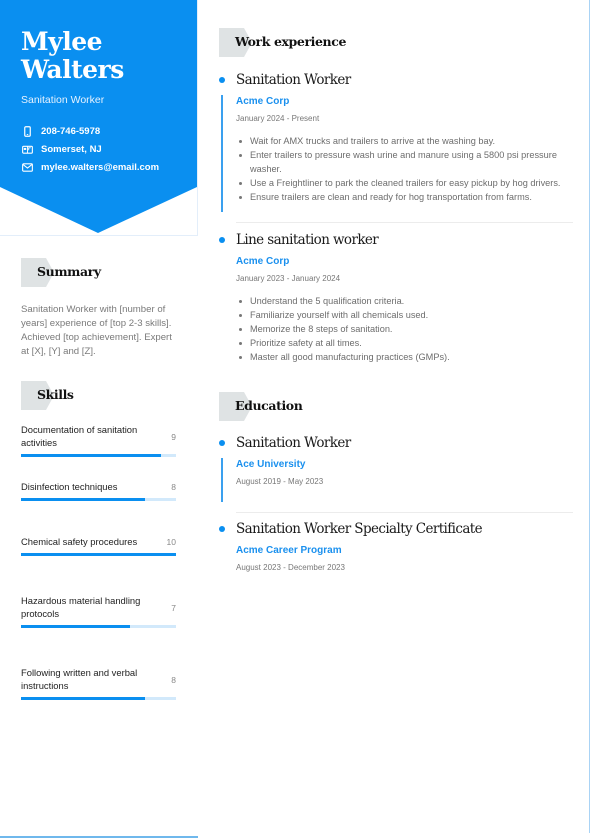  I want to click on skill-item: Chemical safety procedures 10, so click(98, 557).